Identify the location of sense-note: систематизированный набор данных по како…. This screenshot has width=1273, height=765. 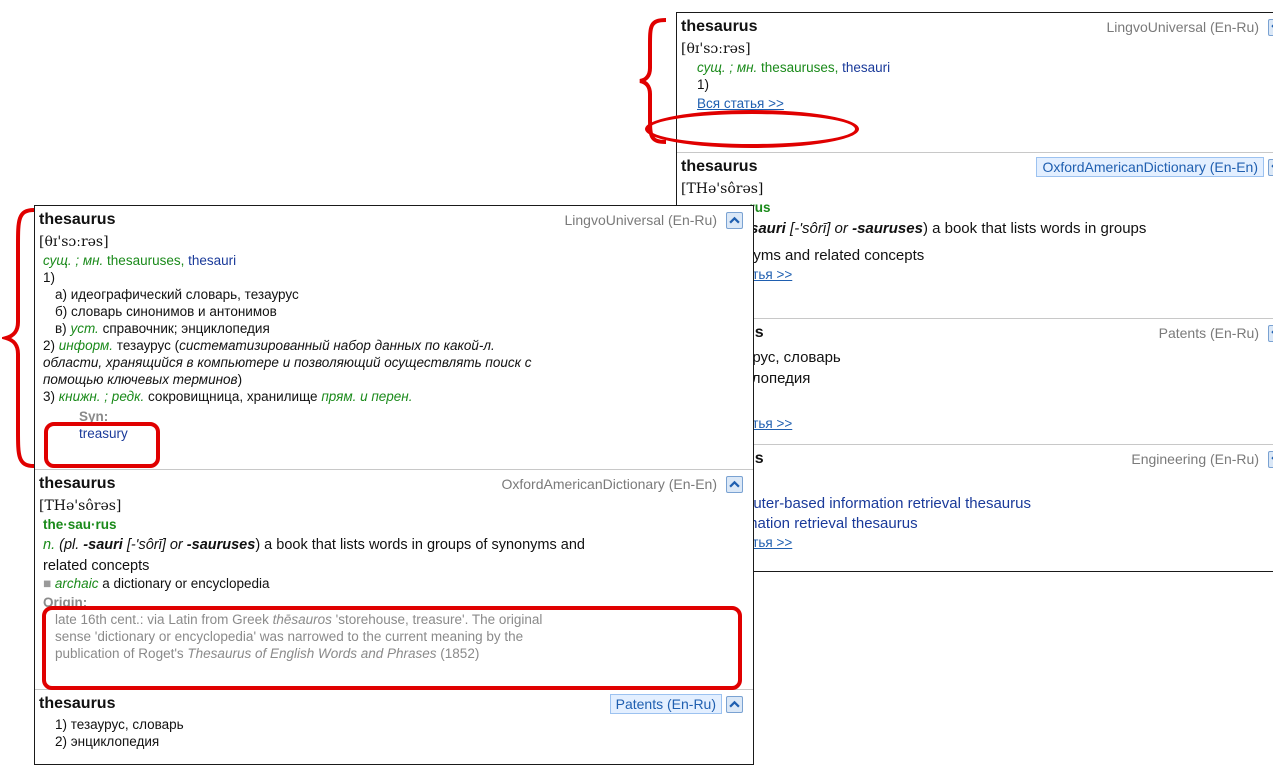
(337, 345).